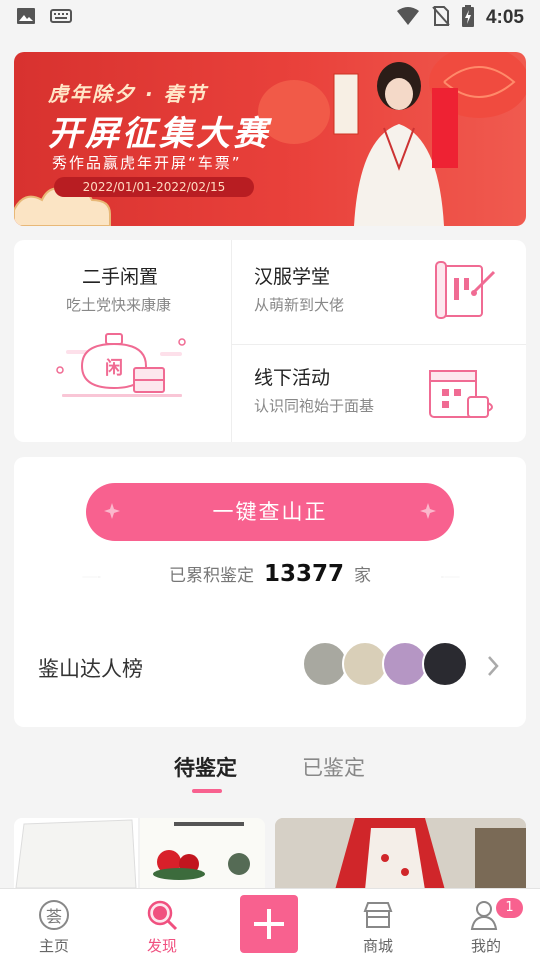 The width and height of the screenshot is (540, 960). I want to click on nav-discover: 发现, so click(162, 924).